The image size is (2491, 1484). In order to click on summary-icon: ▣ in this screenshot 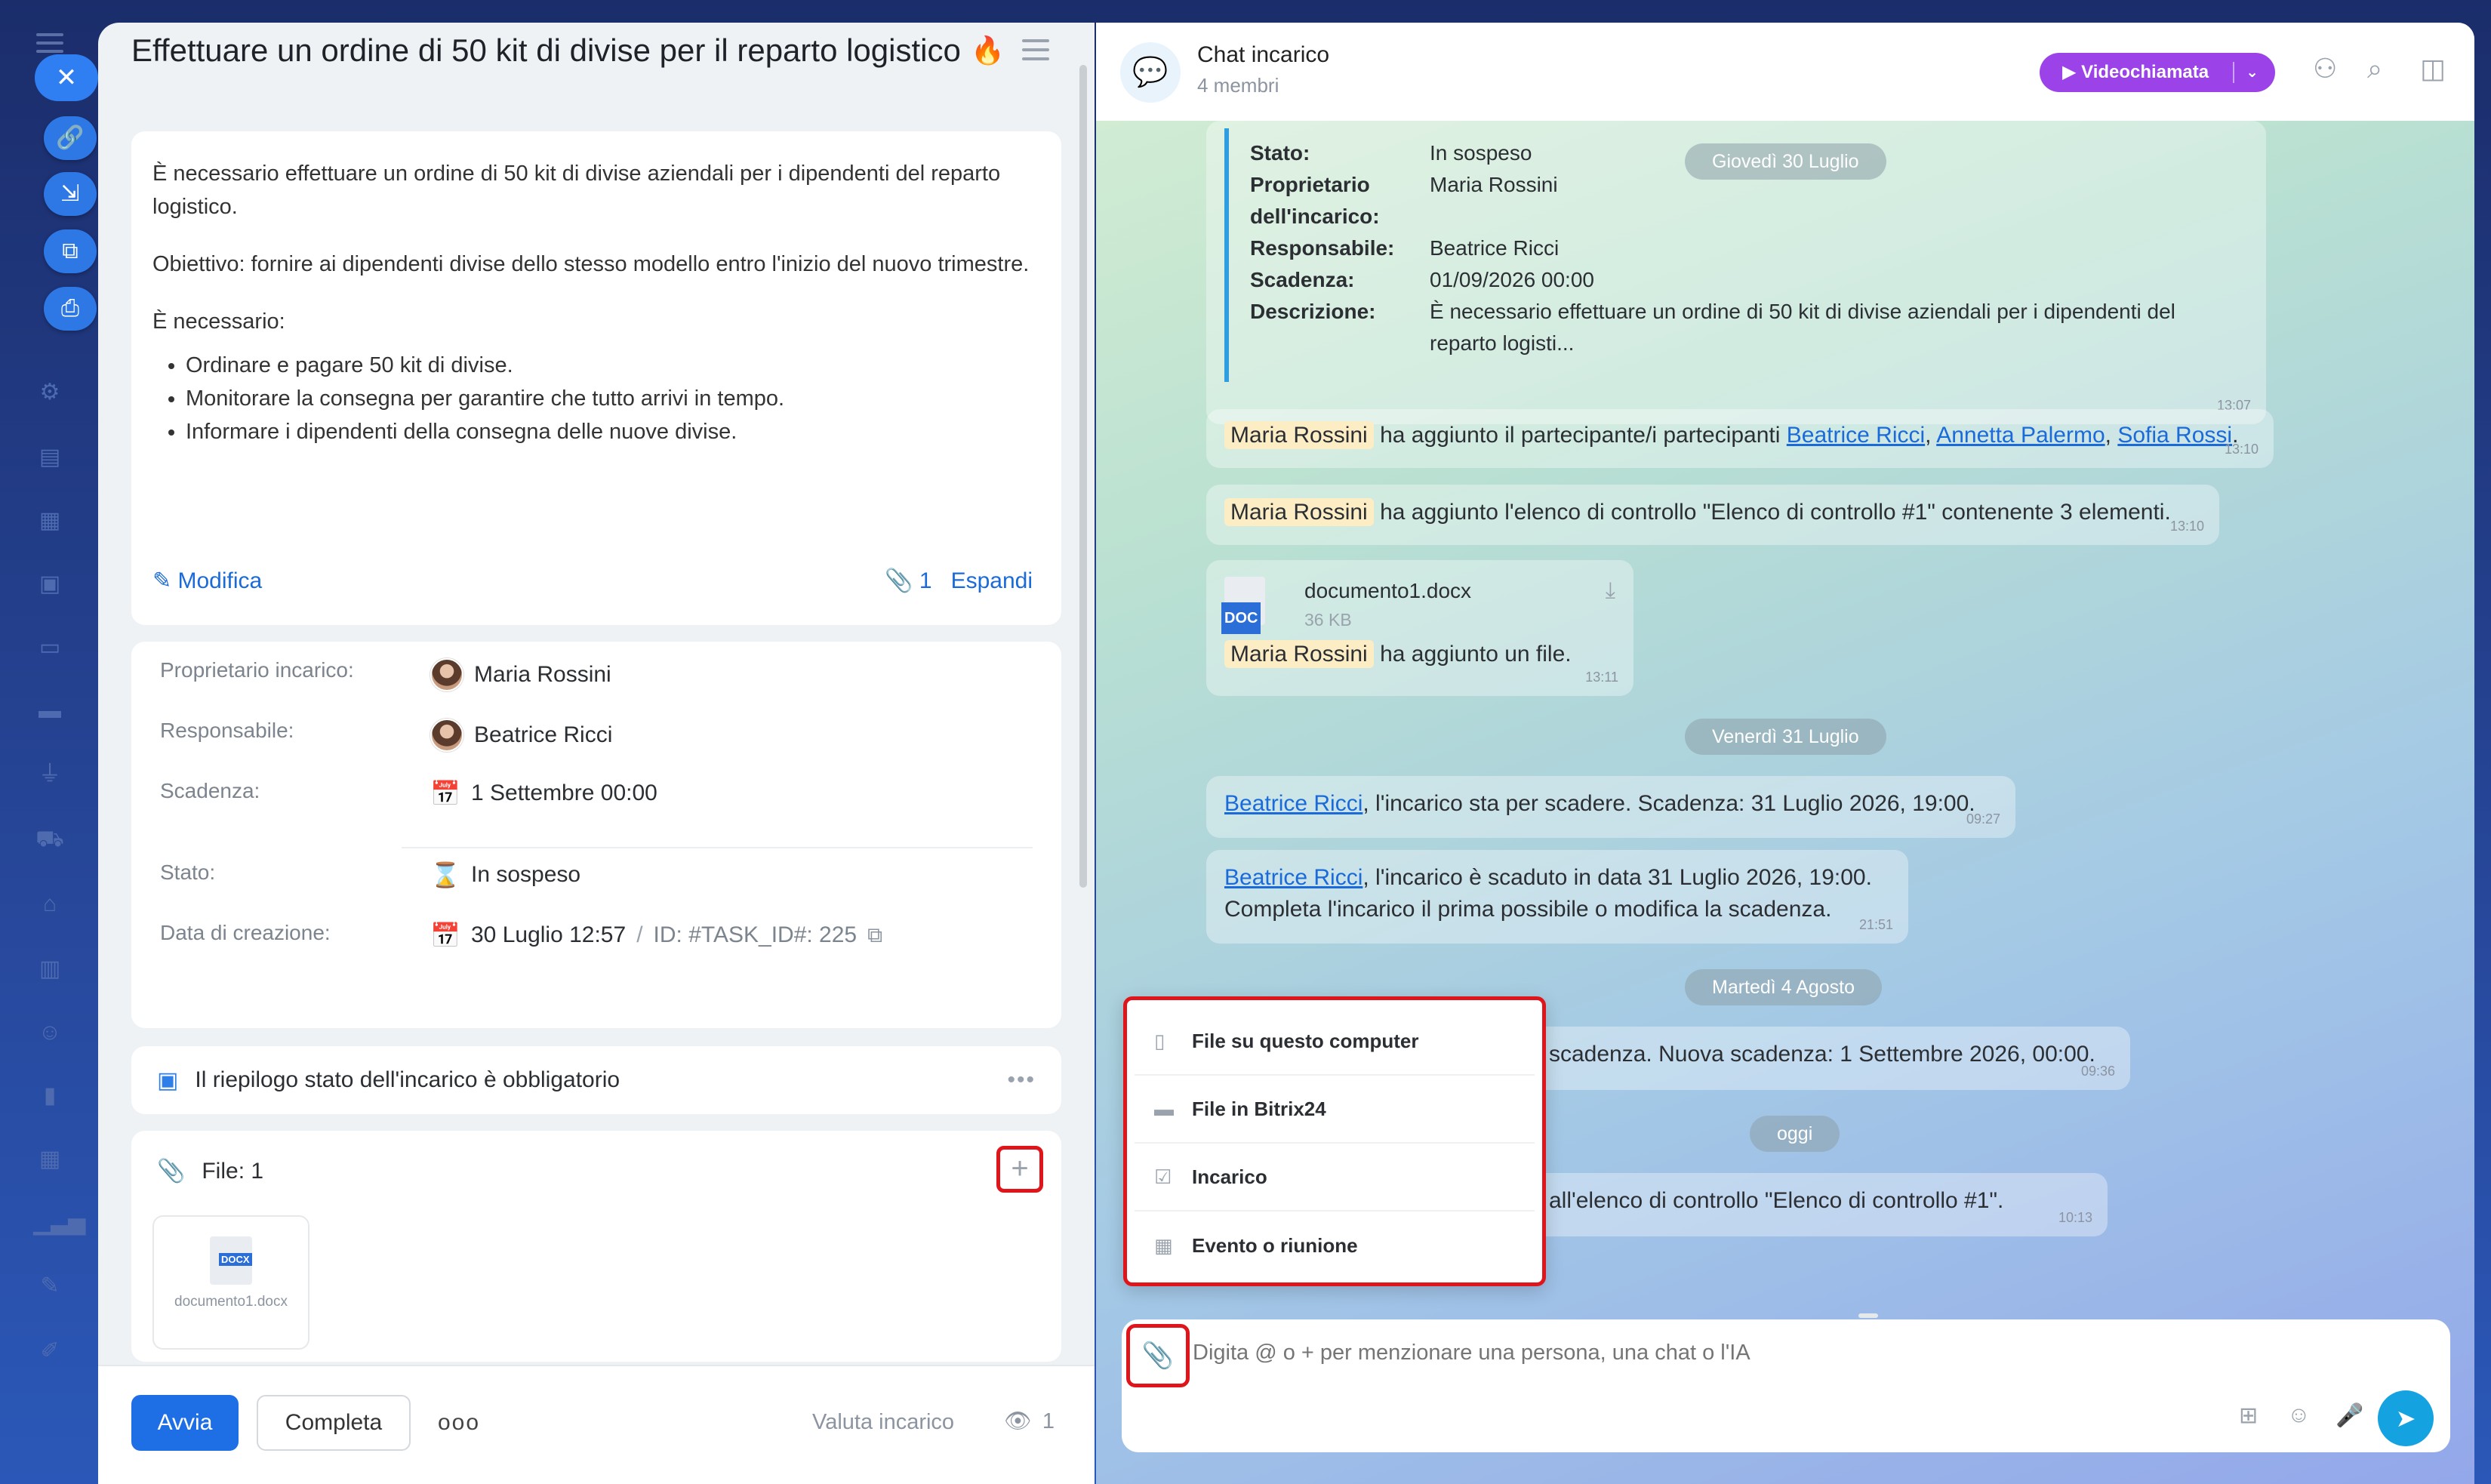, I will do `click(168, 1080)`.